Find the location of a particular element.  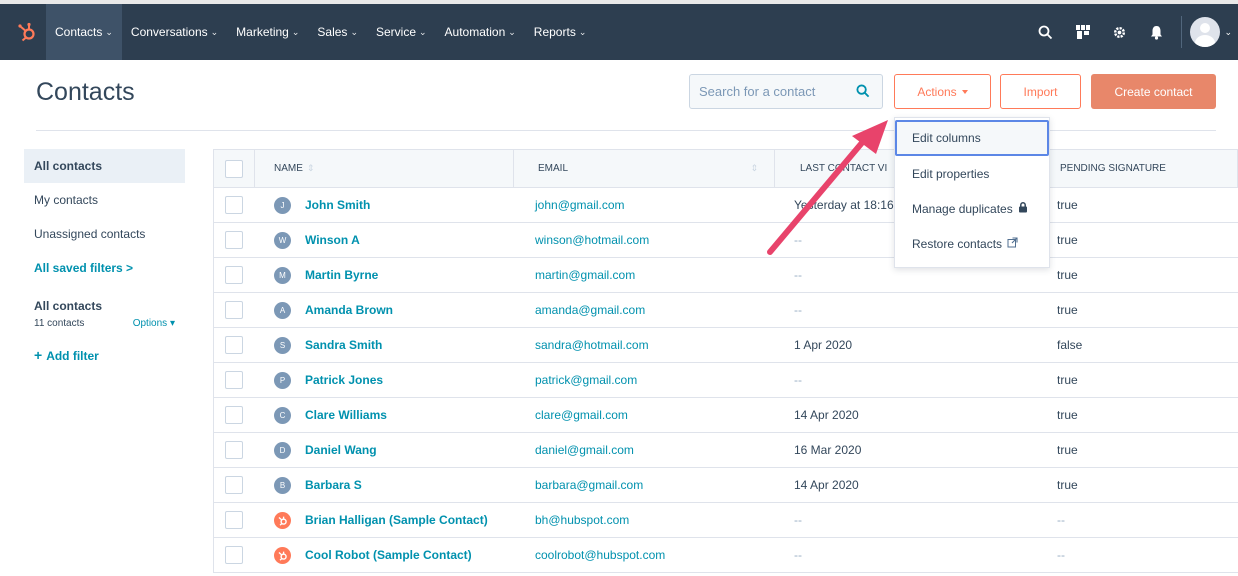

sidebar-item-unassigned-contacts: Unassigned contacts is located at coordinates (104, 234).